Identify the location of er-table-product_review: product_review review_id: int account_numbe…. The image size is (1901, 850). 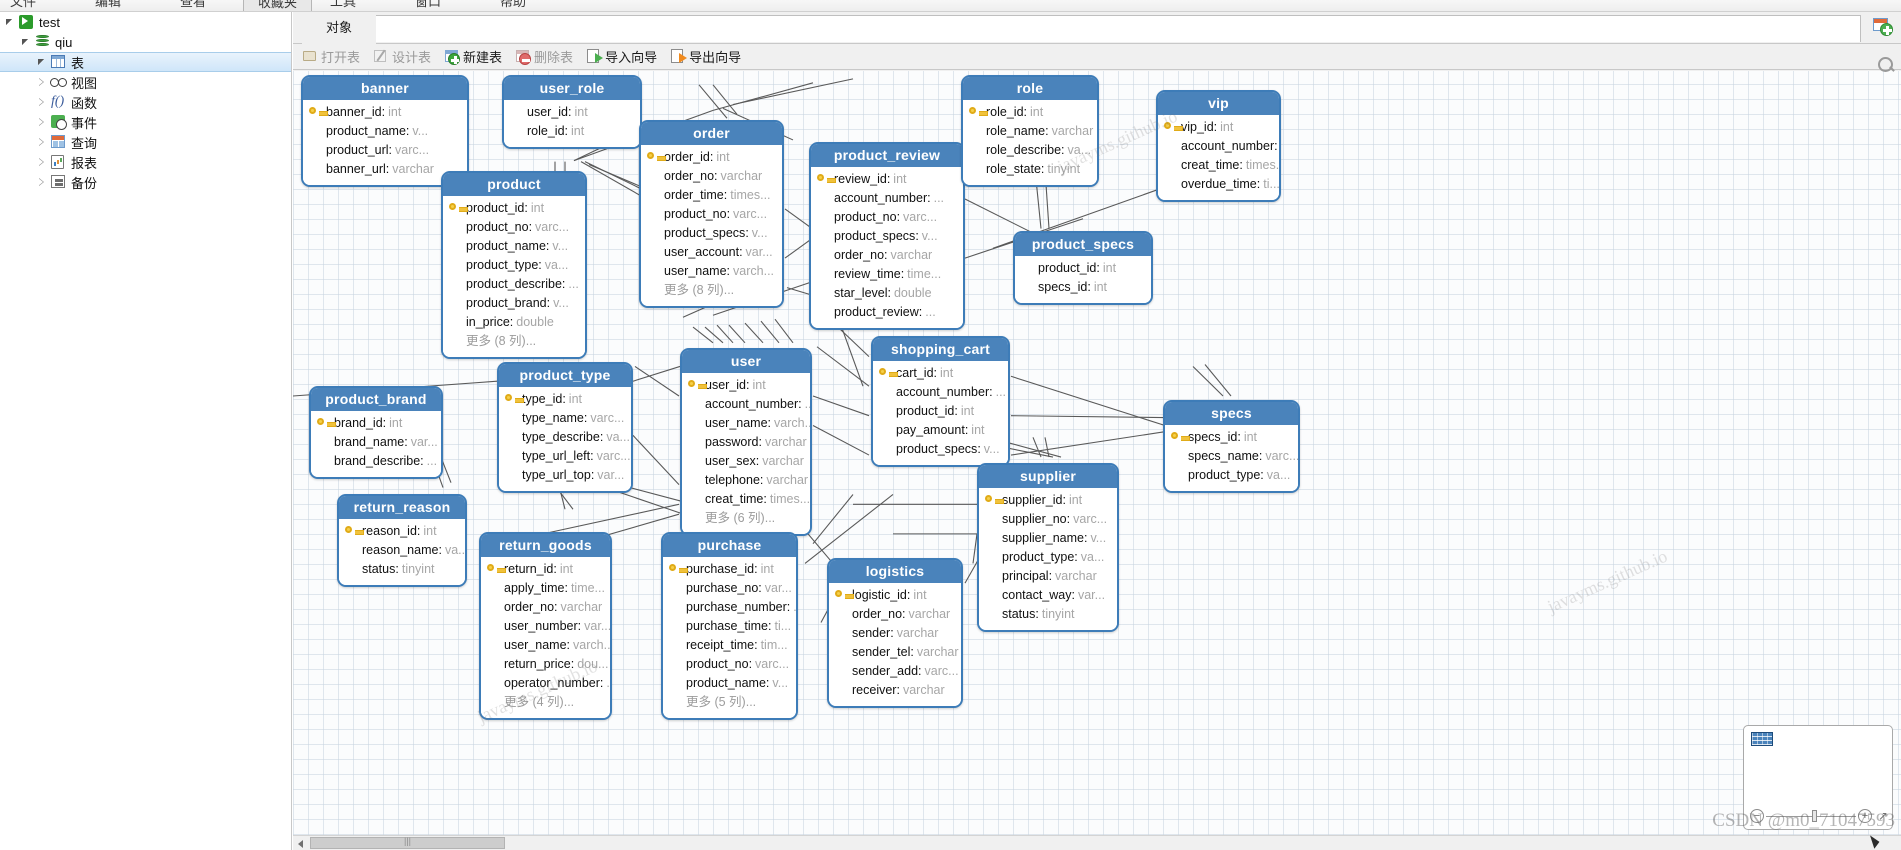
(887, 236).